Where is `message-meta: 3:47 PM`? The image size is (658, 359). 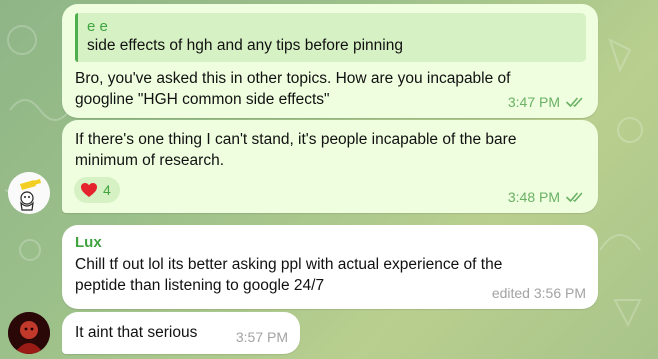 message-meta: 3:47 PM is located at coordinates (547, 102).